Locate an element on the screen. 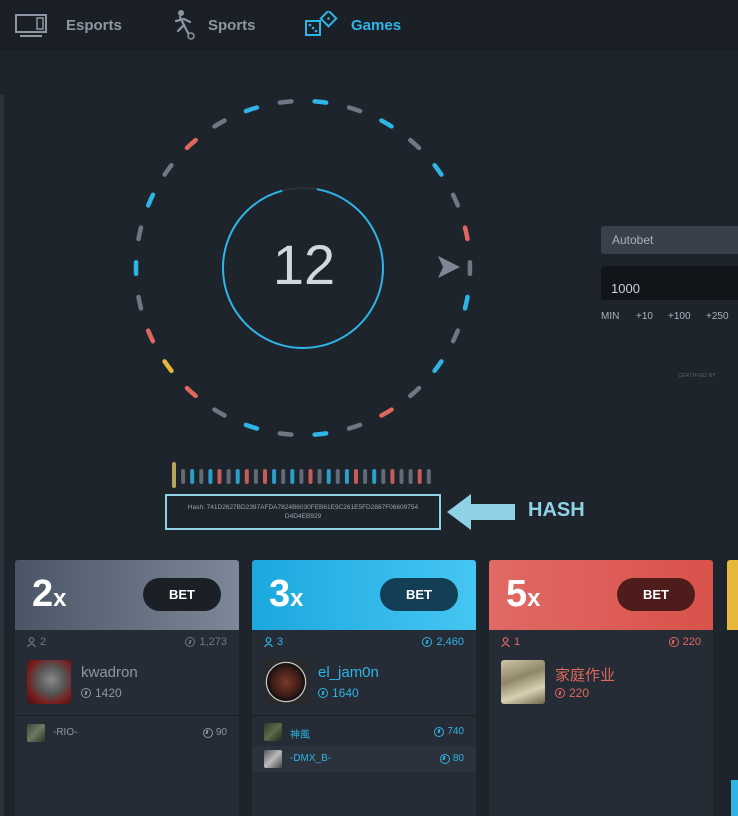 The image size is (738, 816). round-countdown: 12 is located at coordinates (304, 264).